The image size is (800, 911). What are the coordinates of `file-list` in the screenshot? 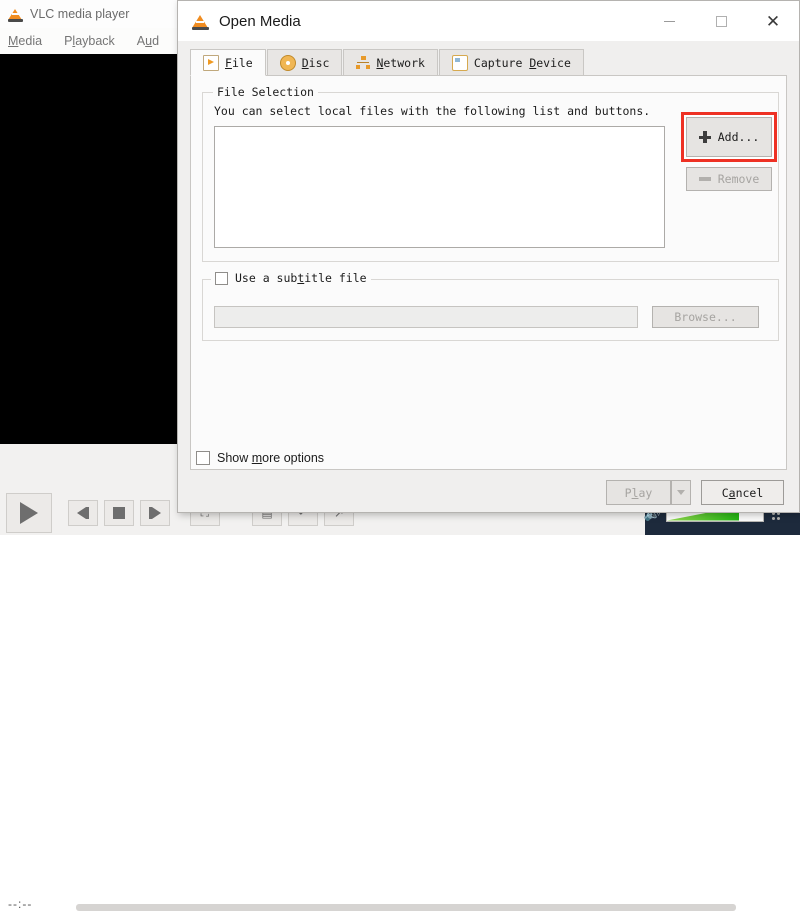 It's located at (439, 187).